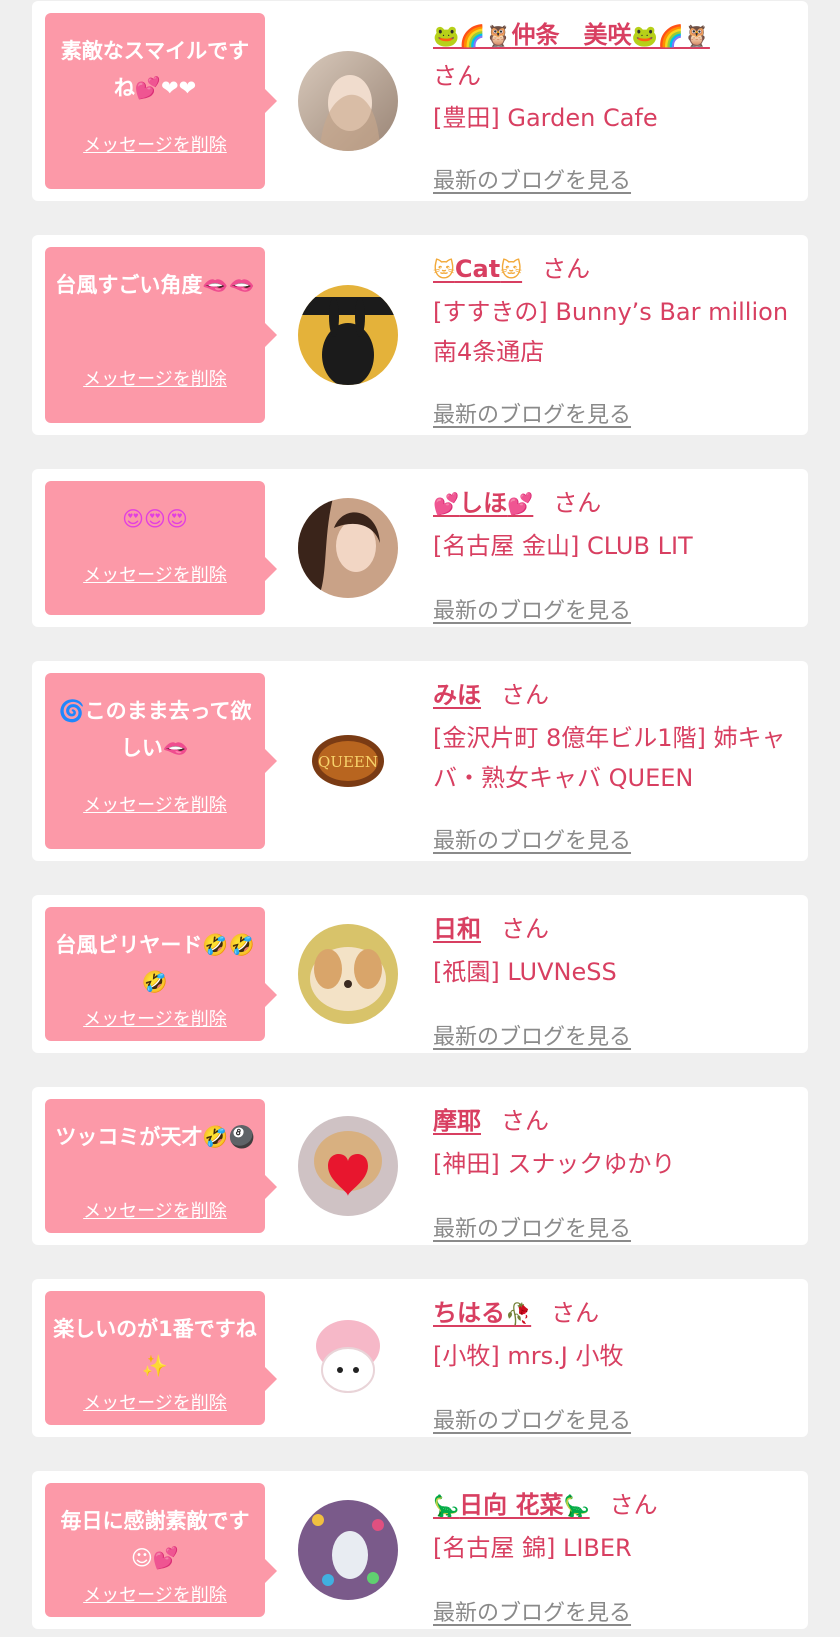 The image size is (840, 1637). I want to click on message-text: 素敵なスマイルですね💕❤❤, so click(155, 69).